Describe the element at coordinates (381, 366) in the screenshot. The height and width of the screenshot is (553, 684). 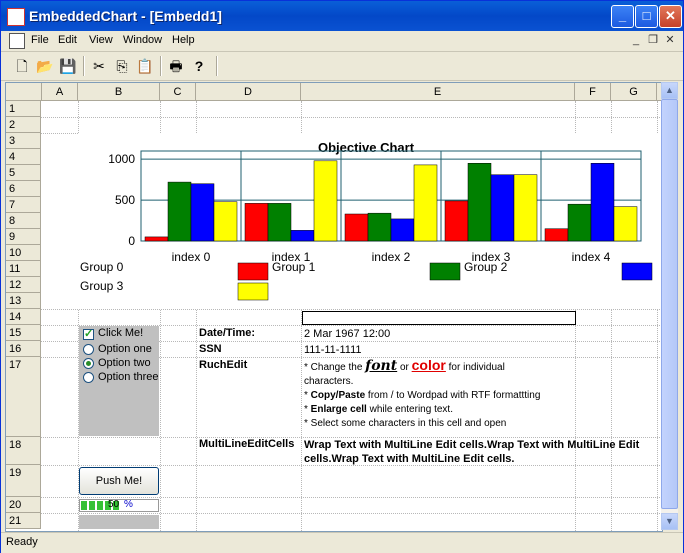
I see `rich-font-word: font` at that location.